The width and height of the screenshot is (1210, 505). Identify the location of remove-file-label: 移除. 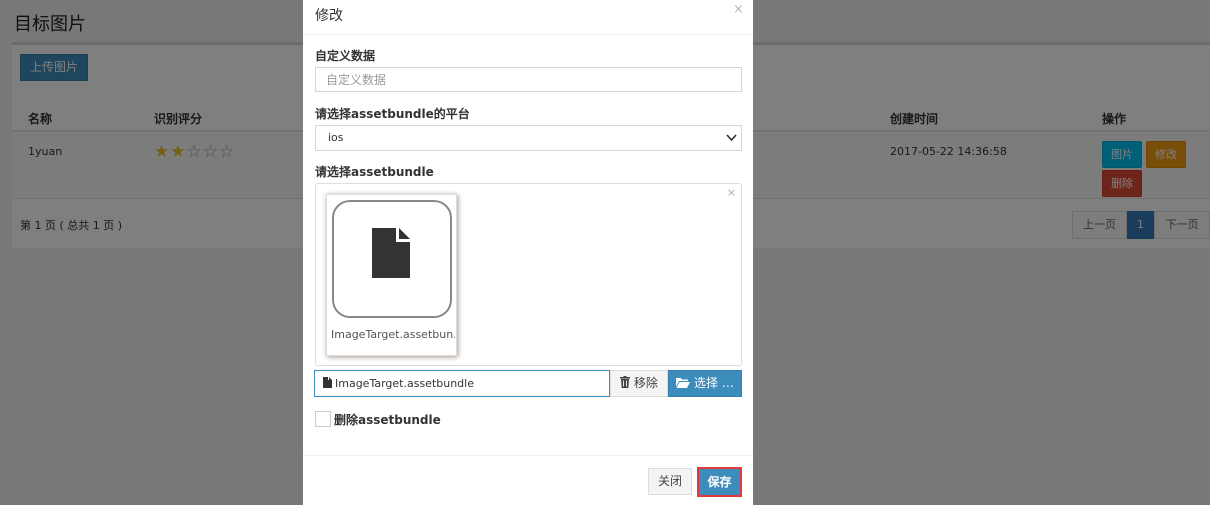
(645, 383).